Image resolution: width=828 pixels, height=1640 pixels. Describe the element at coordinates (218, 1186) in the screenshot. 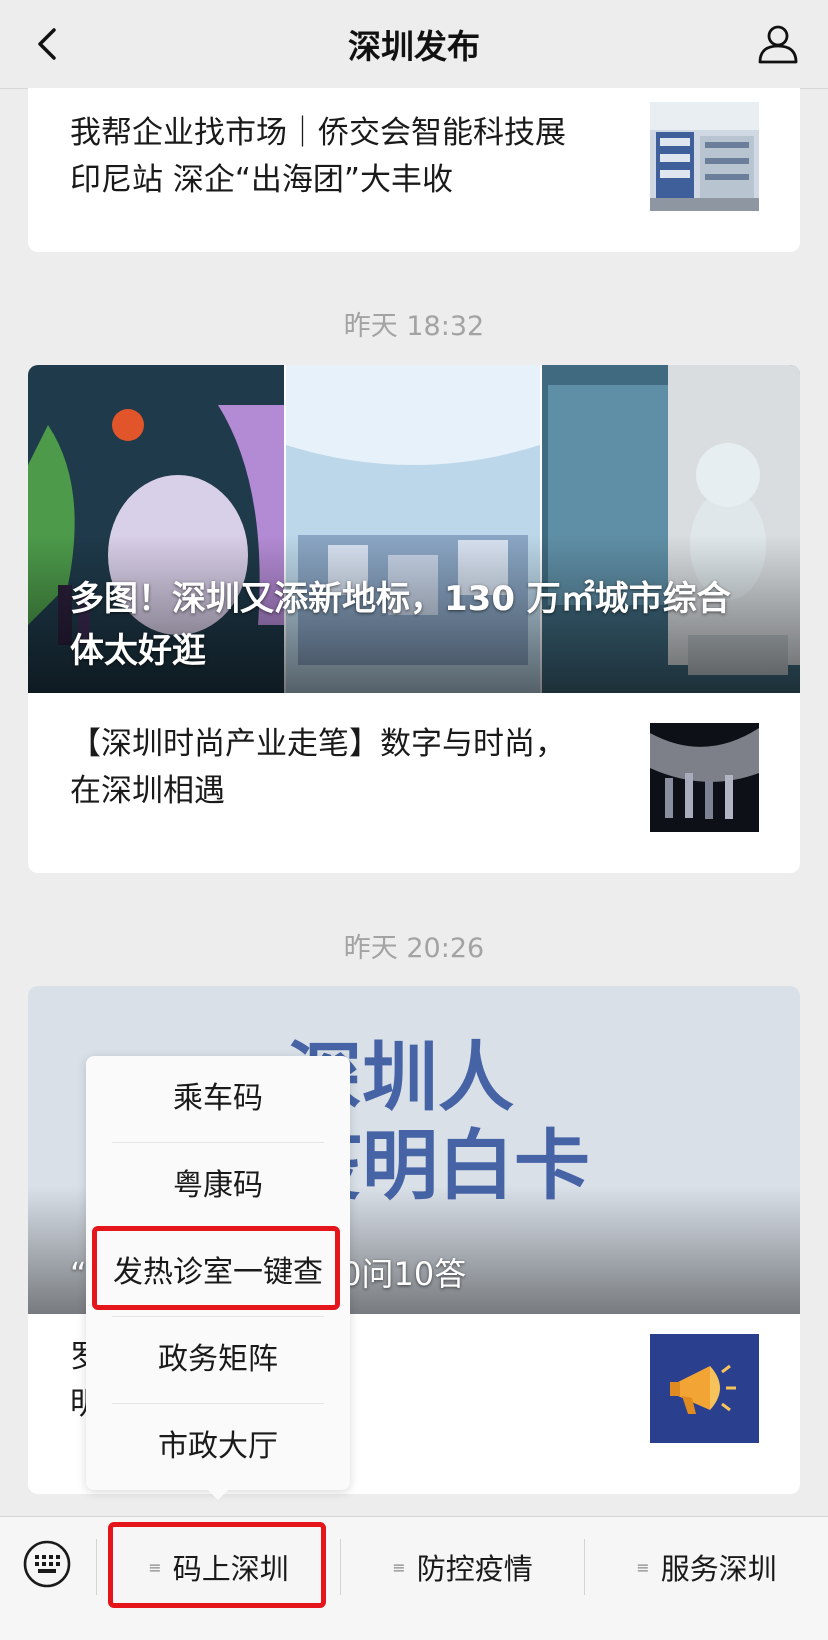

I see `menu-item-health-code: 粤康码` at that location.